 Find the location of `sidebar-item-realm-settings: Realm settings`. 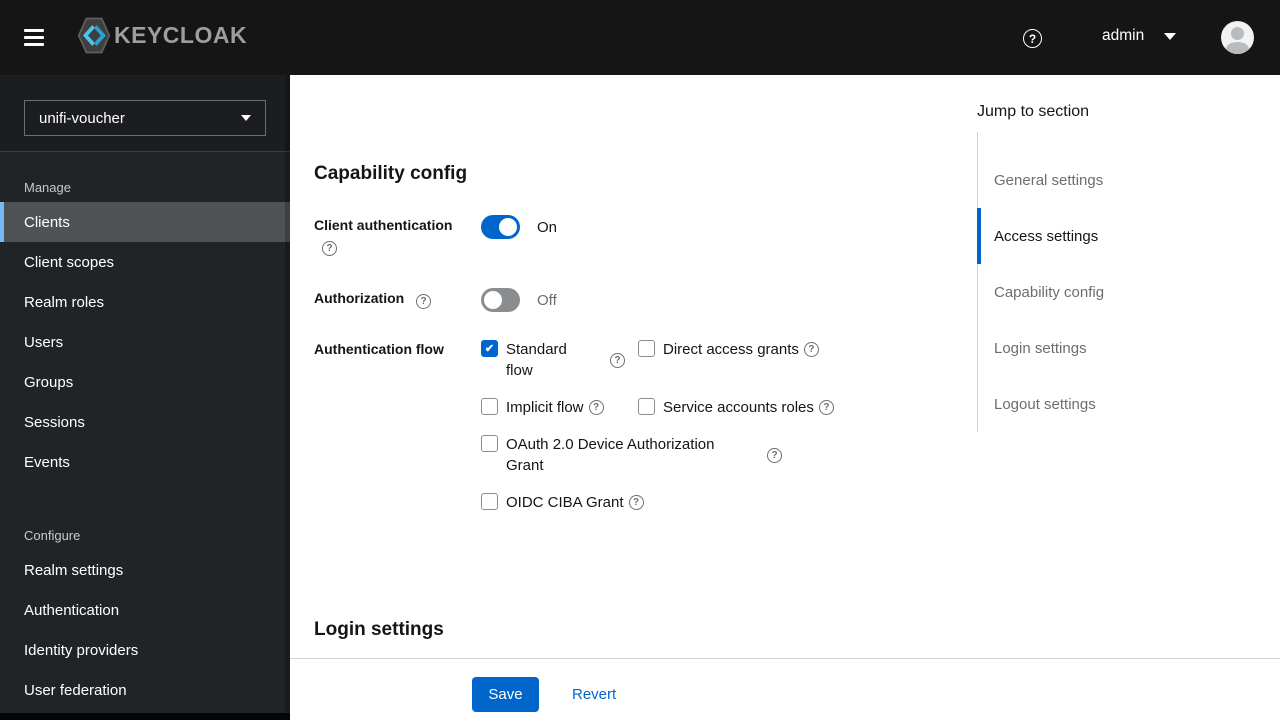

sidebar-item-realm-settings: Realm settings is located at coordinates (145, 570).